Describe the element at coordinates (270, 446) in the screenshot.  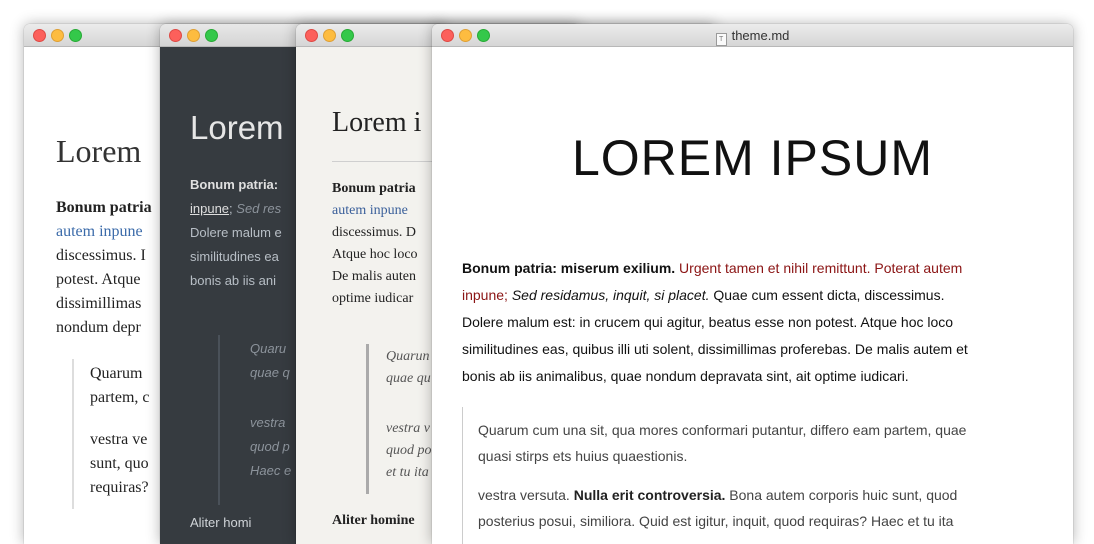
I see `quote-line: quod p` at that location.